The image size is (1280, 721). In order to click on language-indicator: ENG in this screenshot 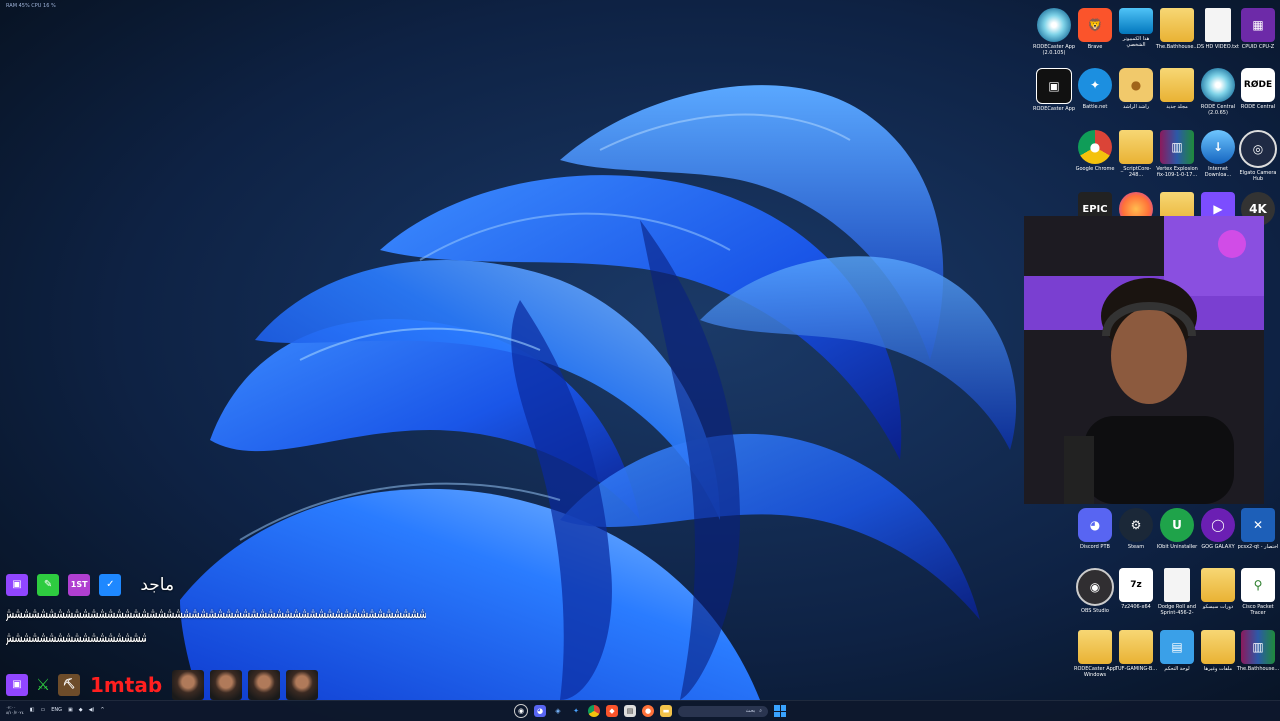, I will do `click(56, 710)`.